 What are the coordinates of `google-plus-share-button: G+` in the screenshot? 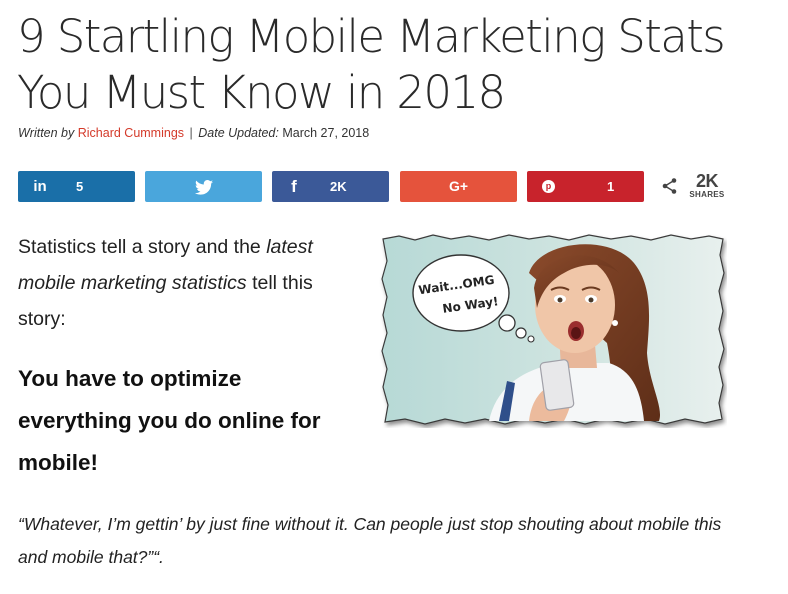 It's located at (458, 186).